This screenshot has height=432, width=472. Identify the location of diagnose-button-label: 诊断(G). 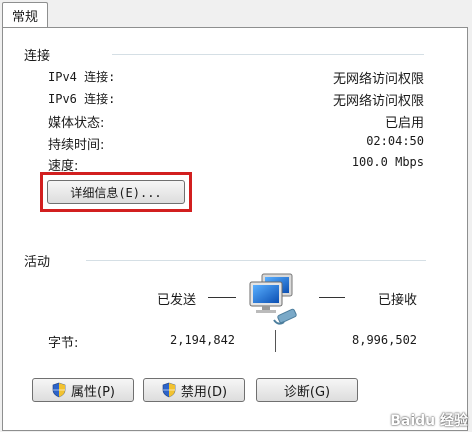
(307, 392).